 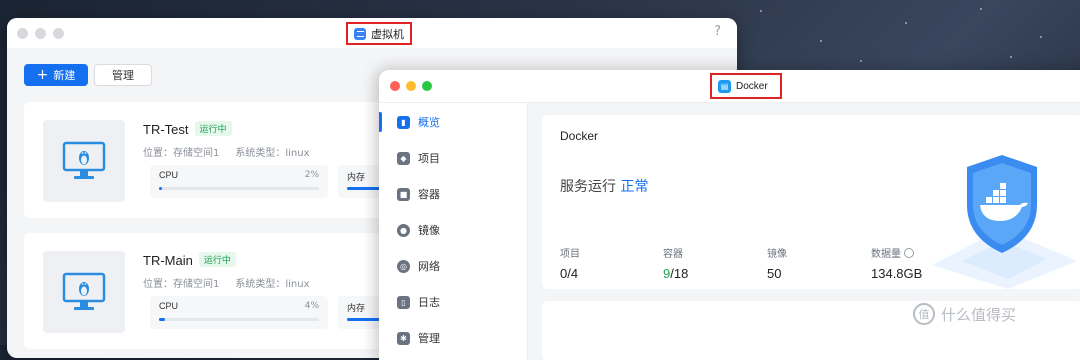 I want to click on docker-title-text: Docker, so click(x=752, y=86).